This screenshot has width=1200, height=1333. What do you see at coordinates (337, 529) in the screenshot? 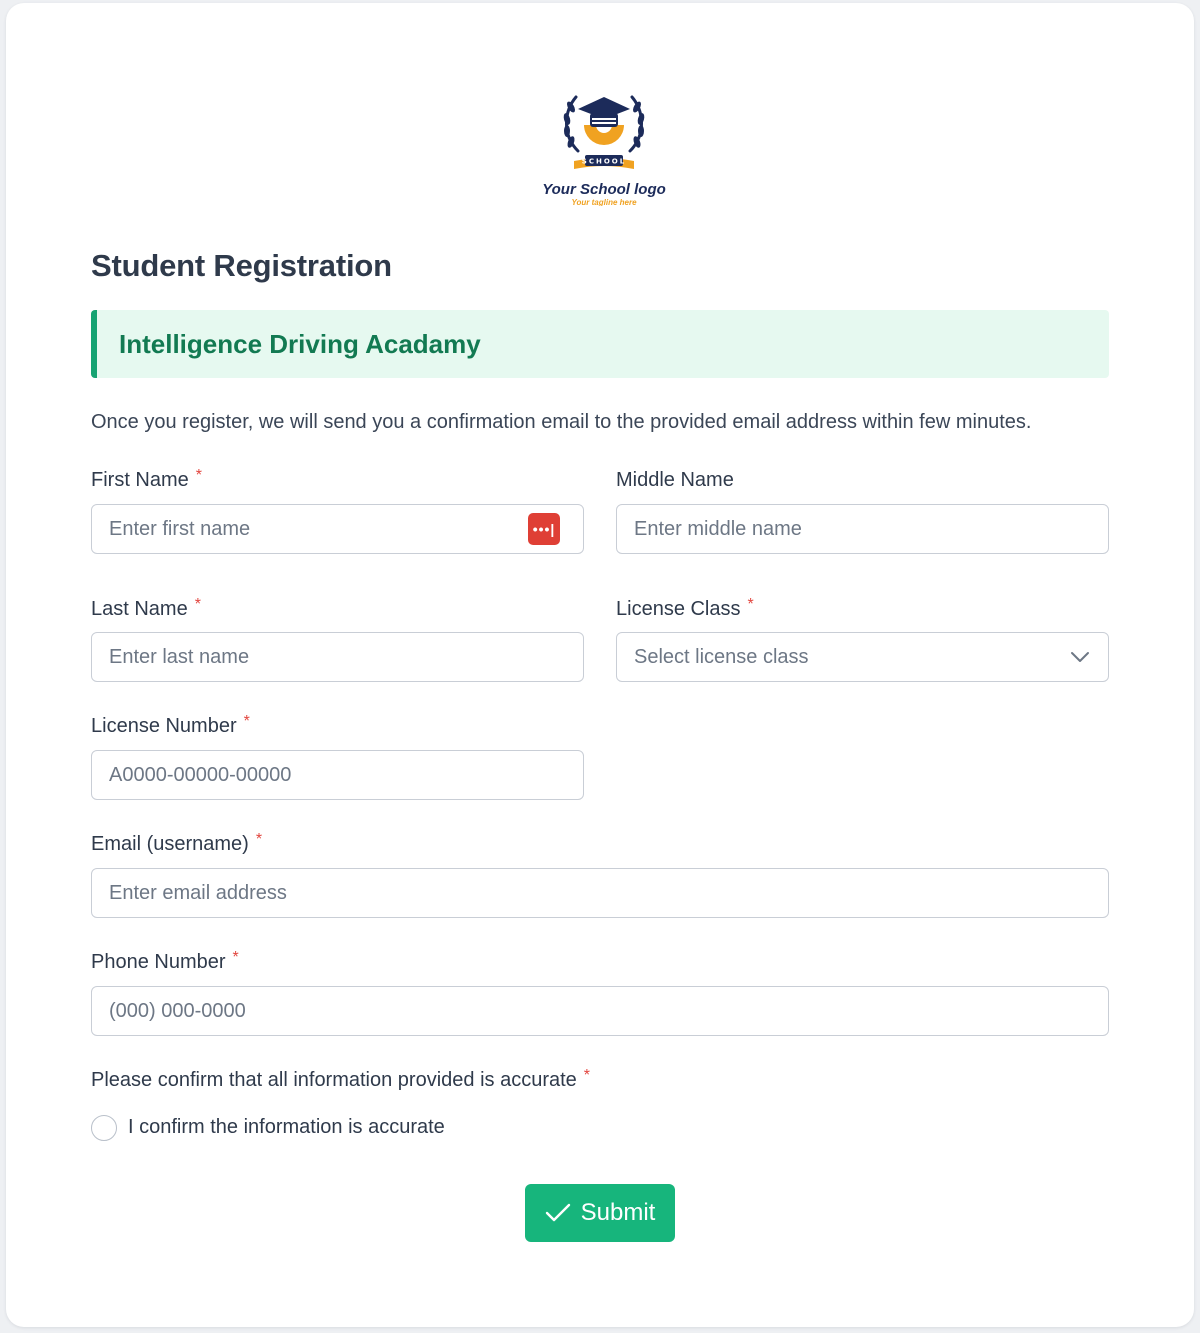
I see `first-name-input` at bounding box center [337, 529].